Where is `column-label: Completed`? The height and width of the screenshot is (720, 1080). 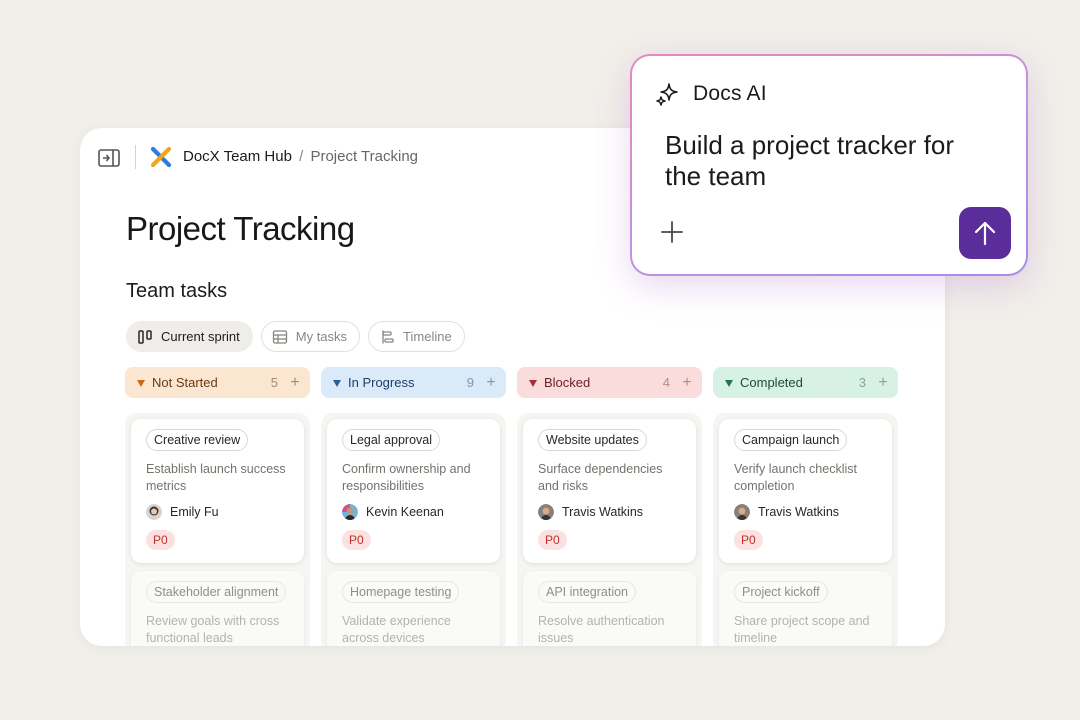 column-label: Completed is located at coordinates (771, 382).